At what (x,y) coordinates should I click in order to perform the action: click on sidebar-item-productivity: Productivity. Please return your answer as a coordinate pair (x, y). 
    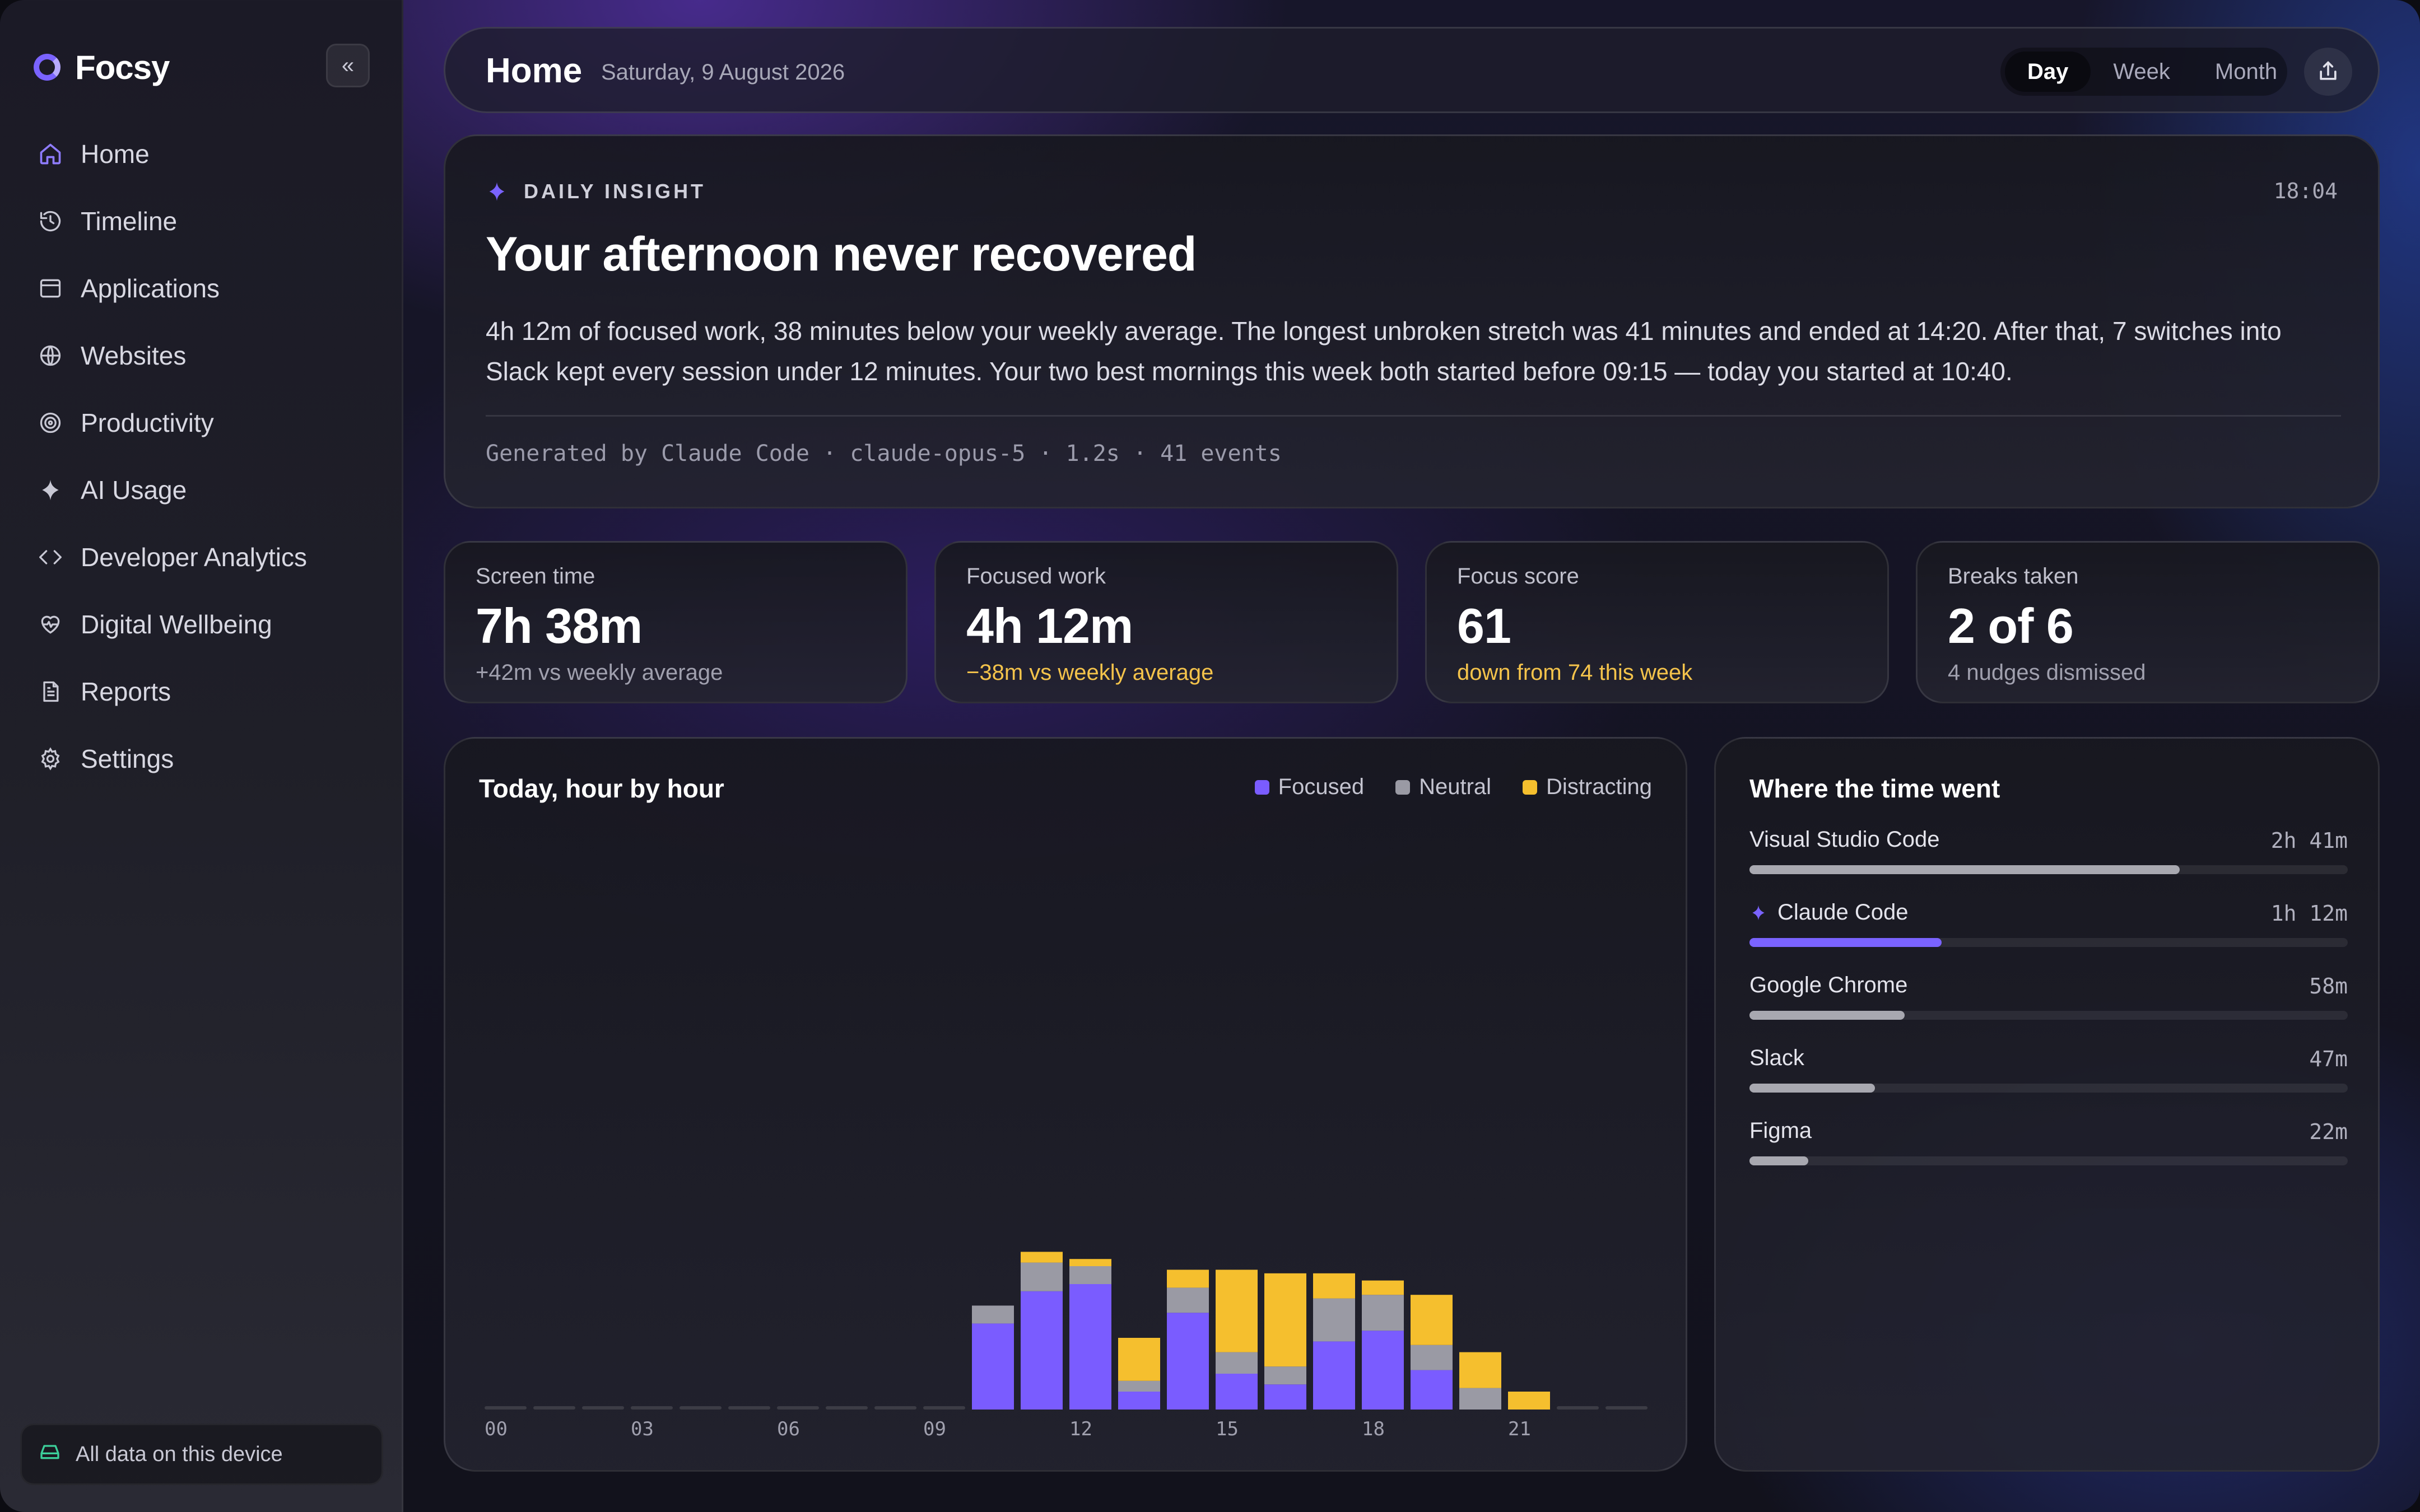
    Looking at the image, I should click on (202, 423).